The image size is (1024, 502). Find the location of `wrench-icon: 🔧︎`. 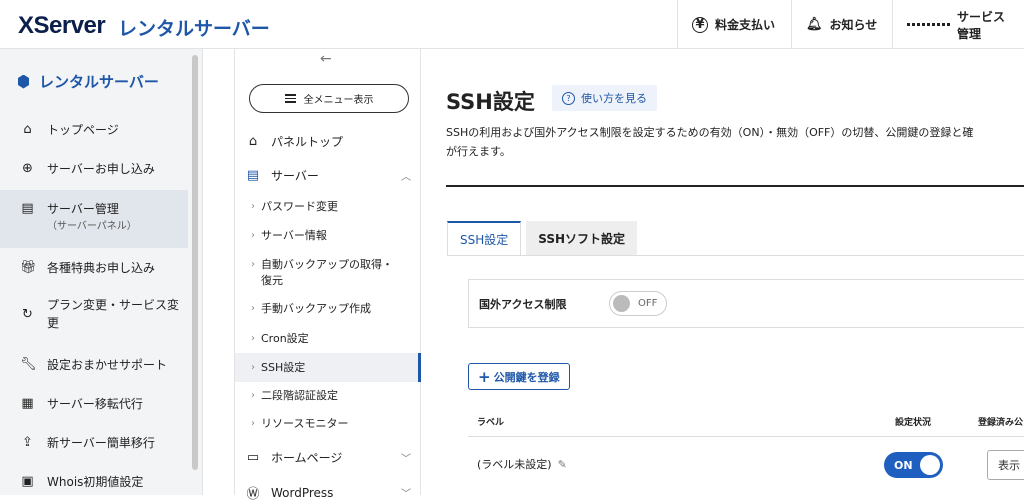

wrench-icon: 🔧︎ is located at coordinates (28, 364).